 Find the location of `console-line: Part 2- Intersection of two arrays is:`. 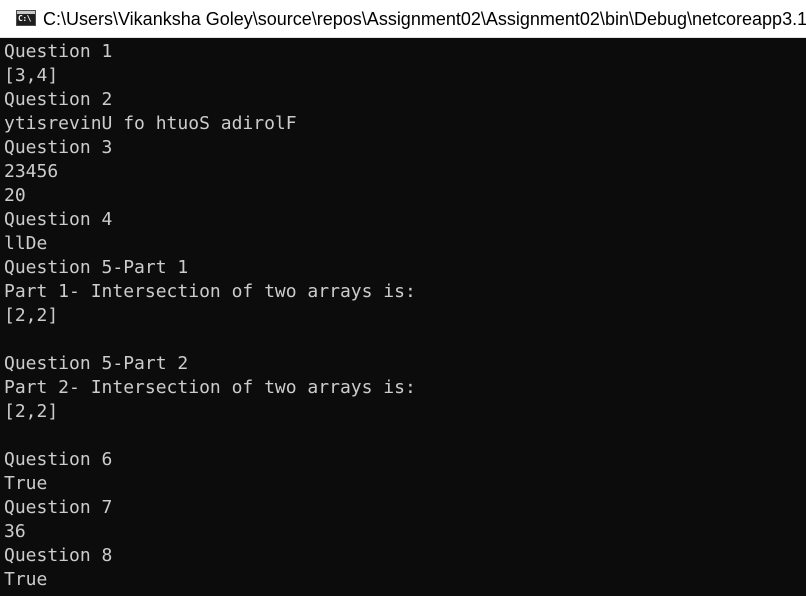

console-line: Part 2- Intersection of two arrays is: is located at coordinates (210, 387).